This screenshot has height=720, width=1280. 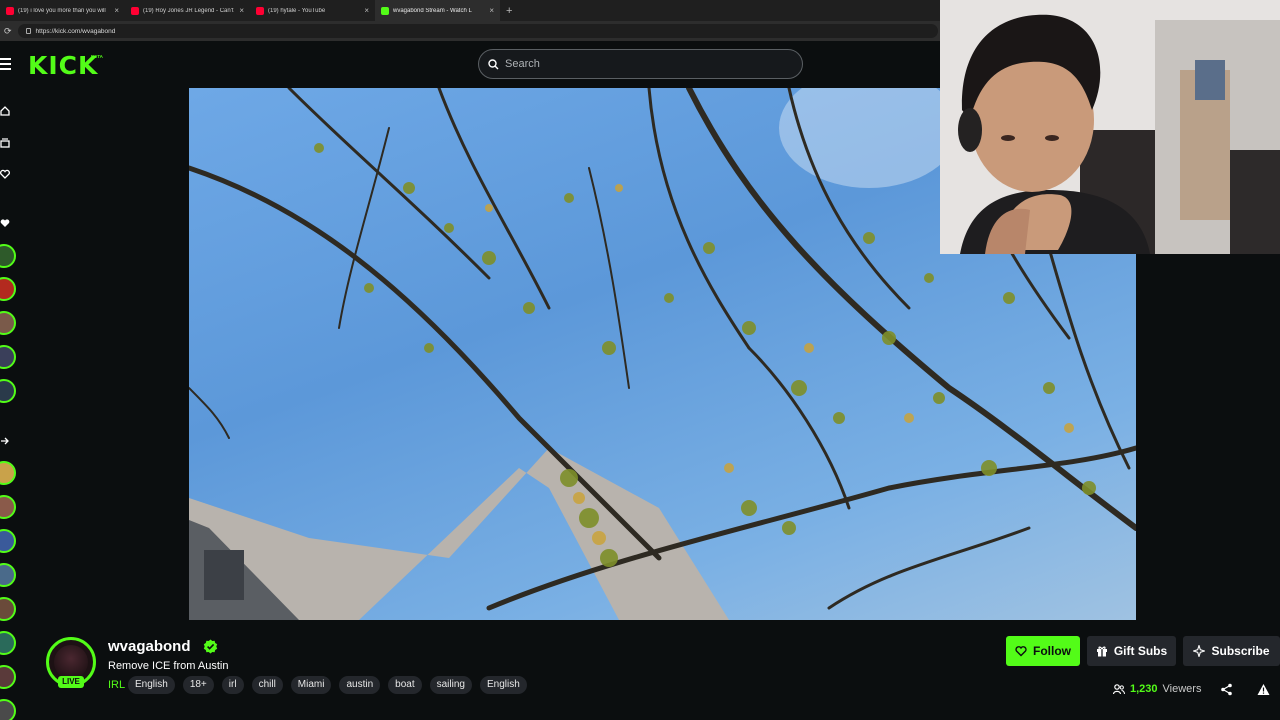 I want to click on gift-subs-label: Gift Subs, so click(x=1140, y=651).